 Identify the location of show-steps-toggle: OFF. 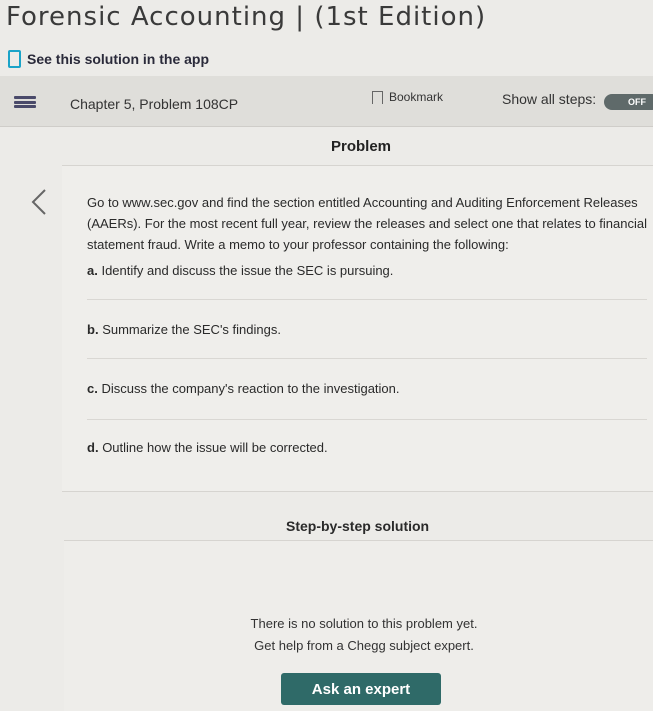
(628, 102).